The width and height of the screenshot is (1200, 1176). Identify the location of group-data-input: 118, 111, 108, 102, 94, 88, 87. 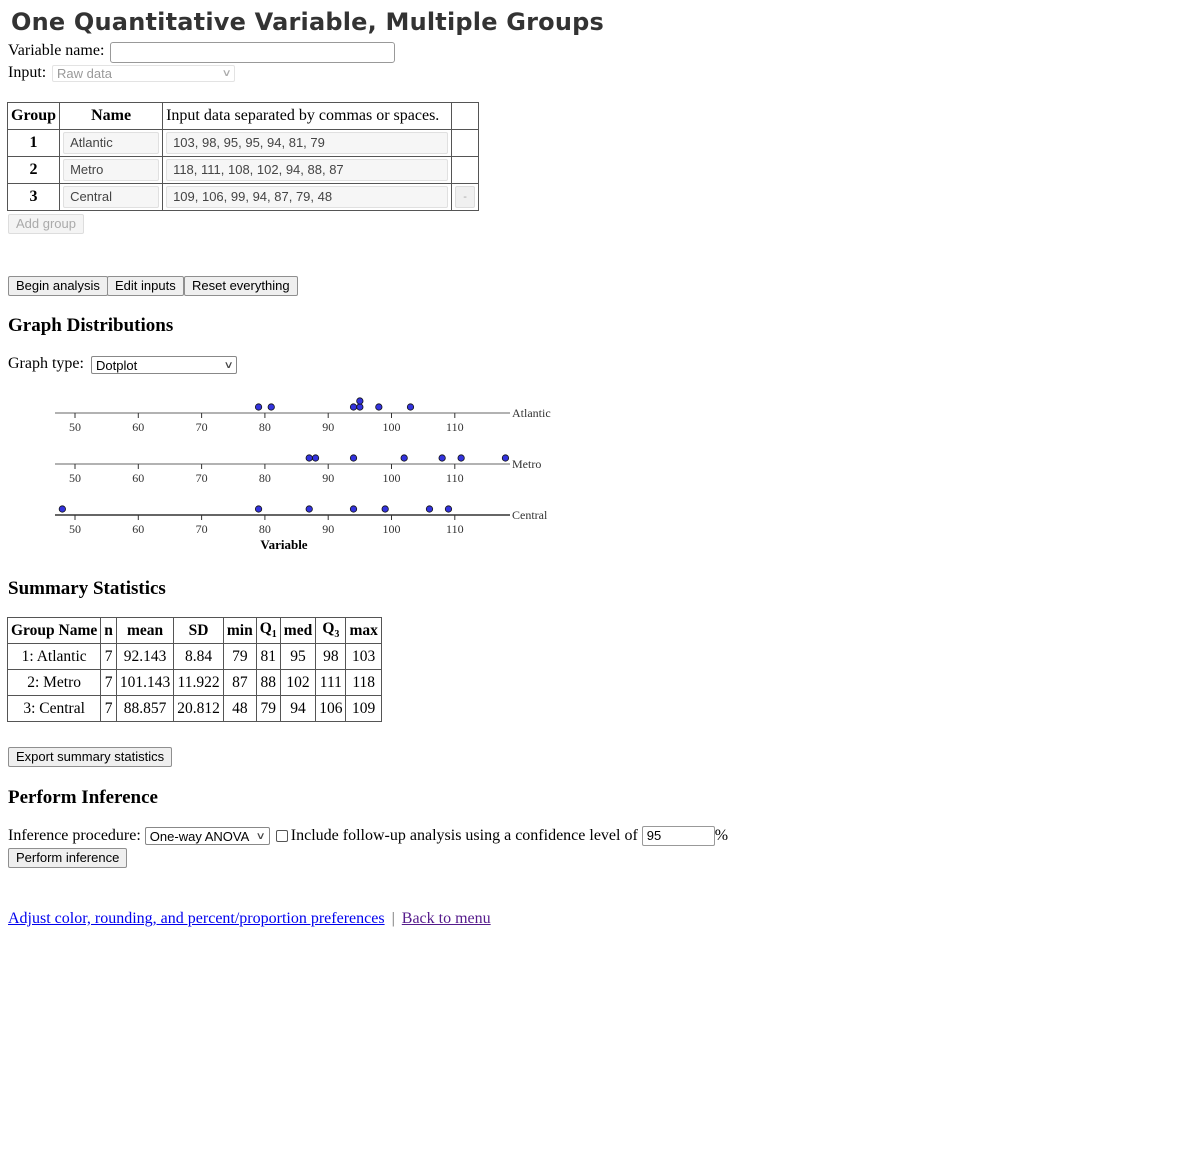
(307, 170).